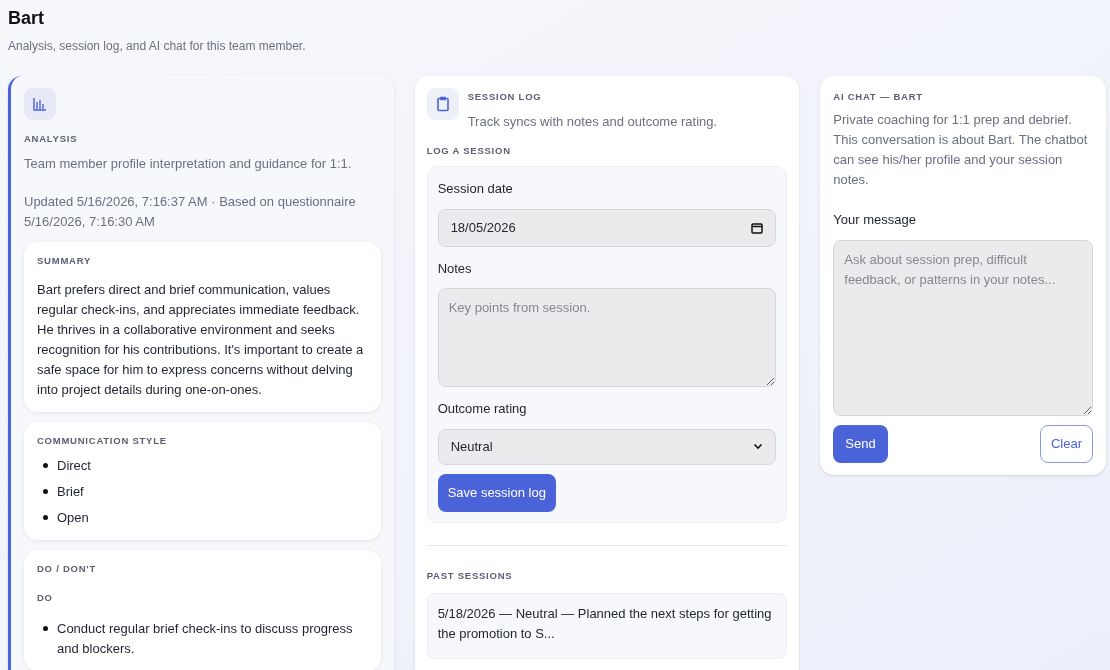 The height and width of the screenshot is (670, 1110). What do you see at coordinates (188, 164) in the screenshot?
I see `analysis-description: Team member profile interpretation and guidance for 1:1.` at bounding box center [188, 164].